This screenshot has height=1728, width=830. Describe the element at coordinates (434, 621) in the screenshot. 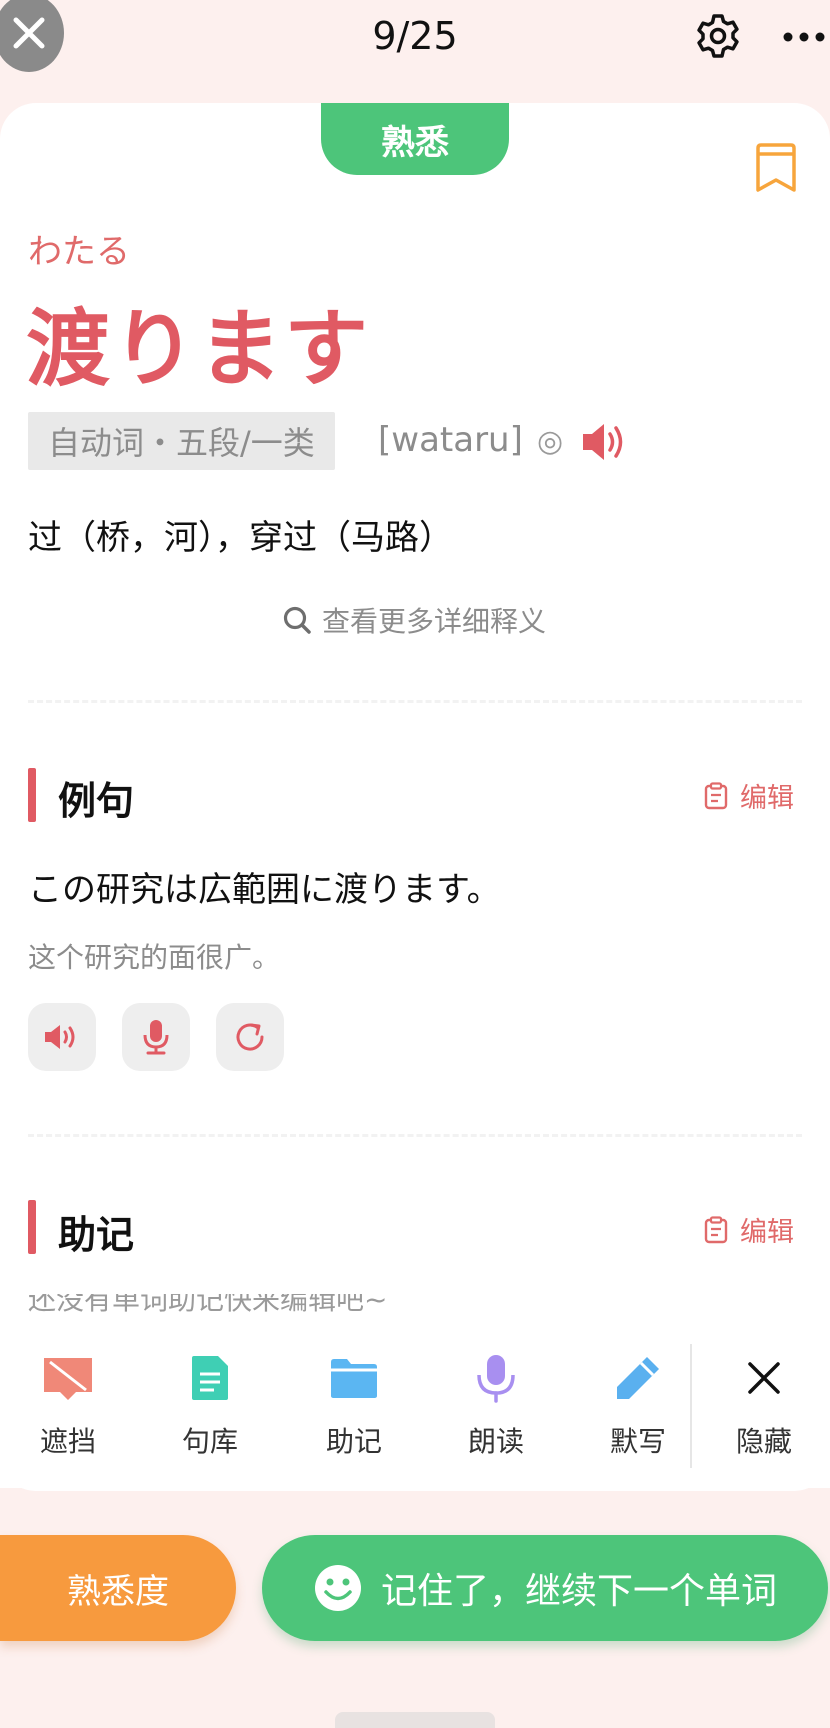

I see `more-detail-label: 查看更多详细释义` at that location.